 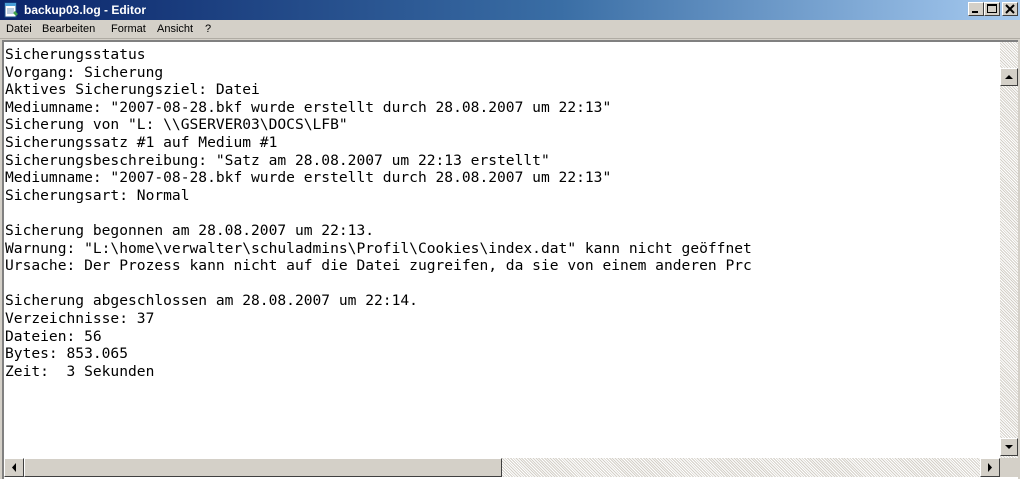 I want to click on text-line: Sicherungsart: Normal, so click(x=97, y=195).